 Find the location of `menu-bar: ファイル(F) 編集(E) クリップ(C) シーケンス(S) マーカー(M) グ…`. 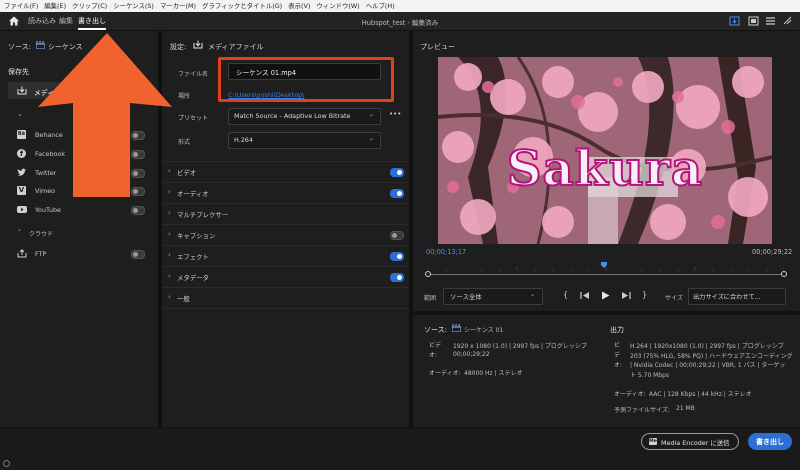

menu-bar: ファイル(F) 編集(E) クリップ(C) シーケンス(S) マーカー(M) グ… is located at coordinates (400, 6).